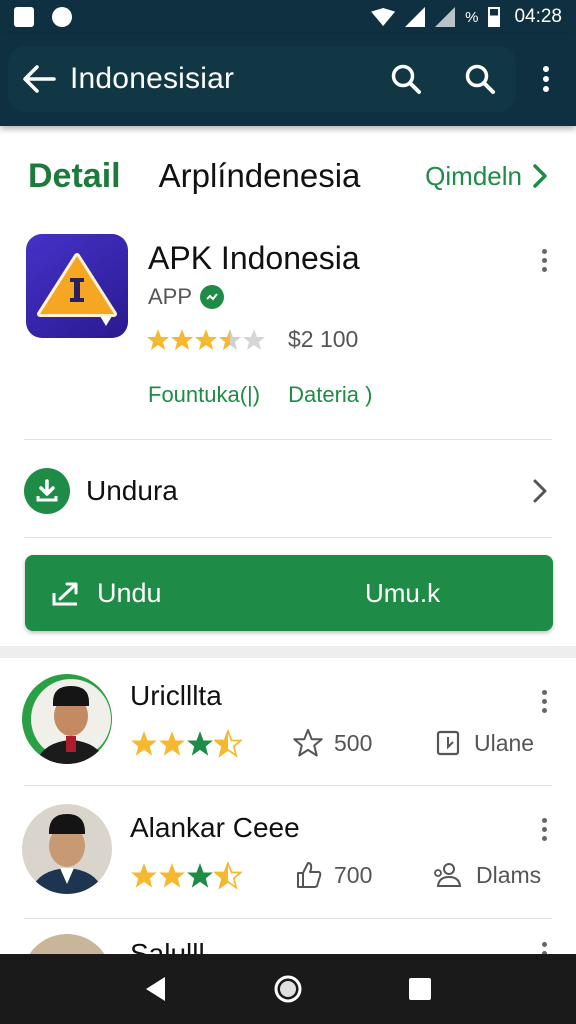 This screenshot has width=576, height=1024. Describe the element at coordinates (403, 592) in the screenshot. I see `install-button-label-2: Umu.k` at that location.